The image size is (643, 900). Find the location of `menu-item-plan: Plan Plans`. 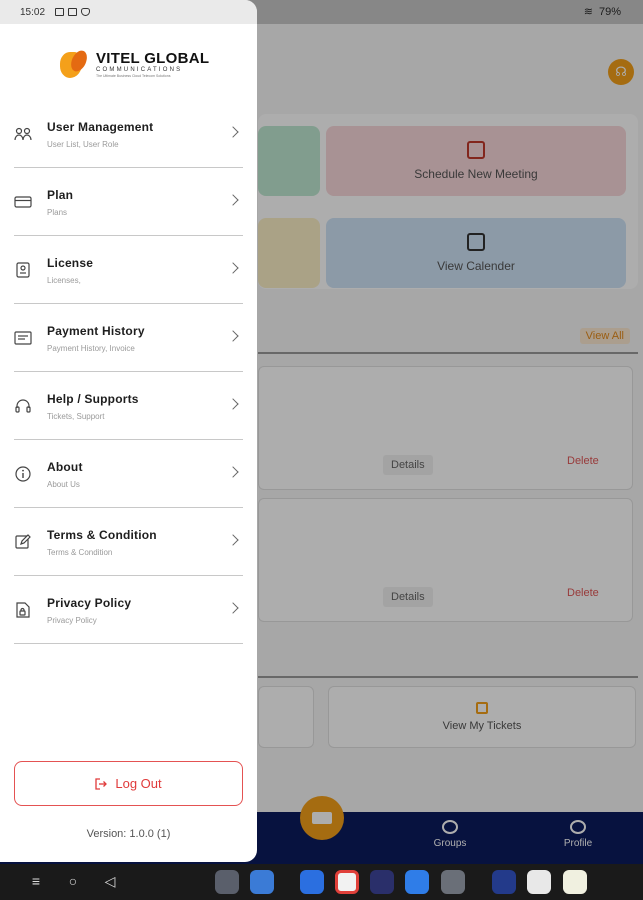

menu-item-plan: Plan Plans is located at coordinates (128, 202).